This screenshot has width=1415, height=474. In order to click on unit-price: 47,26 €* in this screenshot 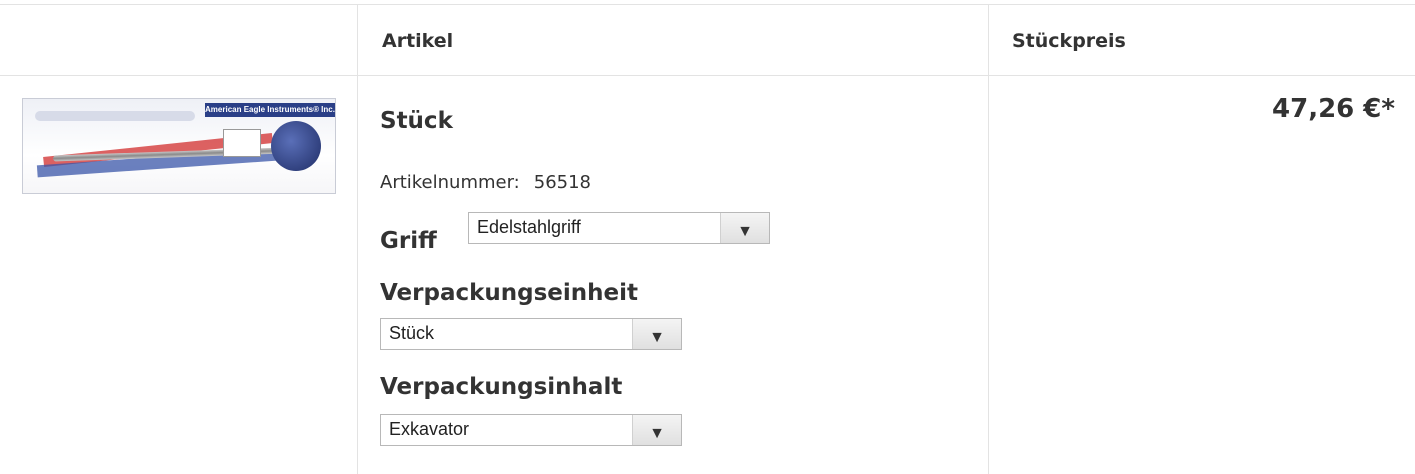, I will do `click(1333, 109)`.